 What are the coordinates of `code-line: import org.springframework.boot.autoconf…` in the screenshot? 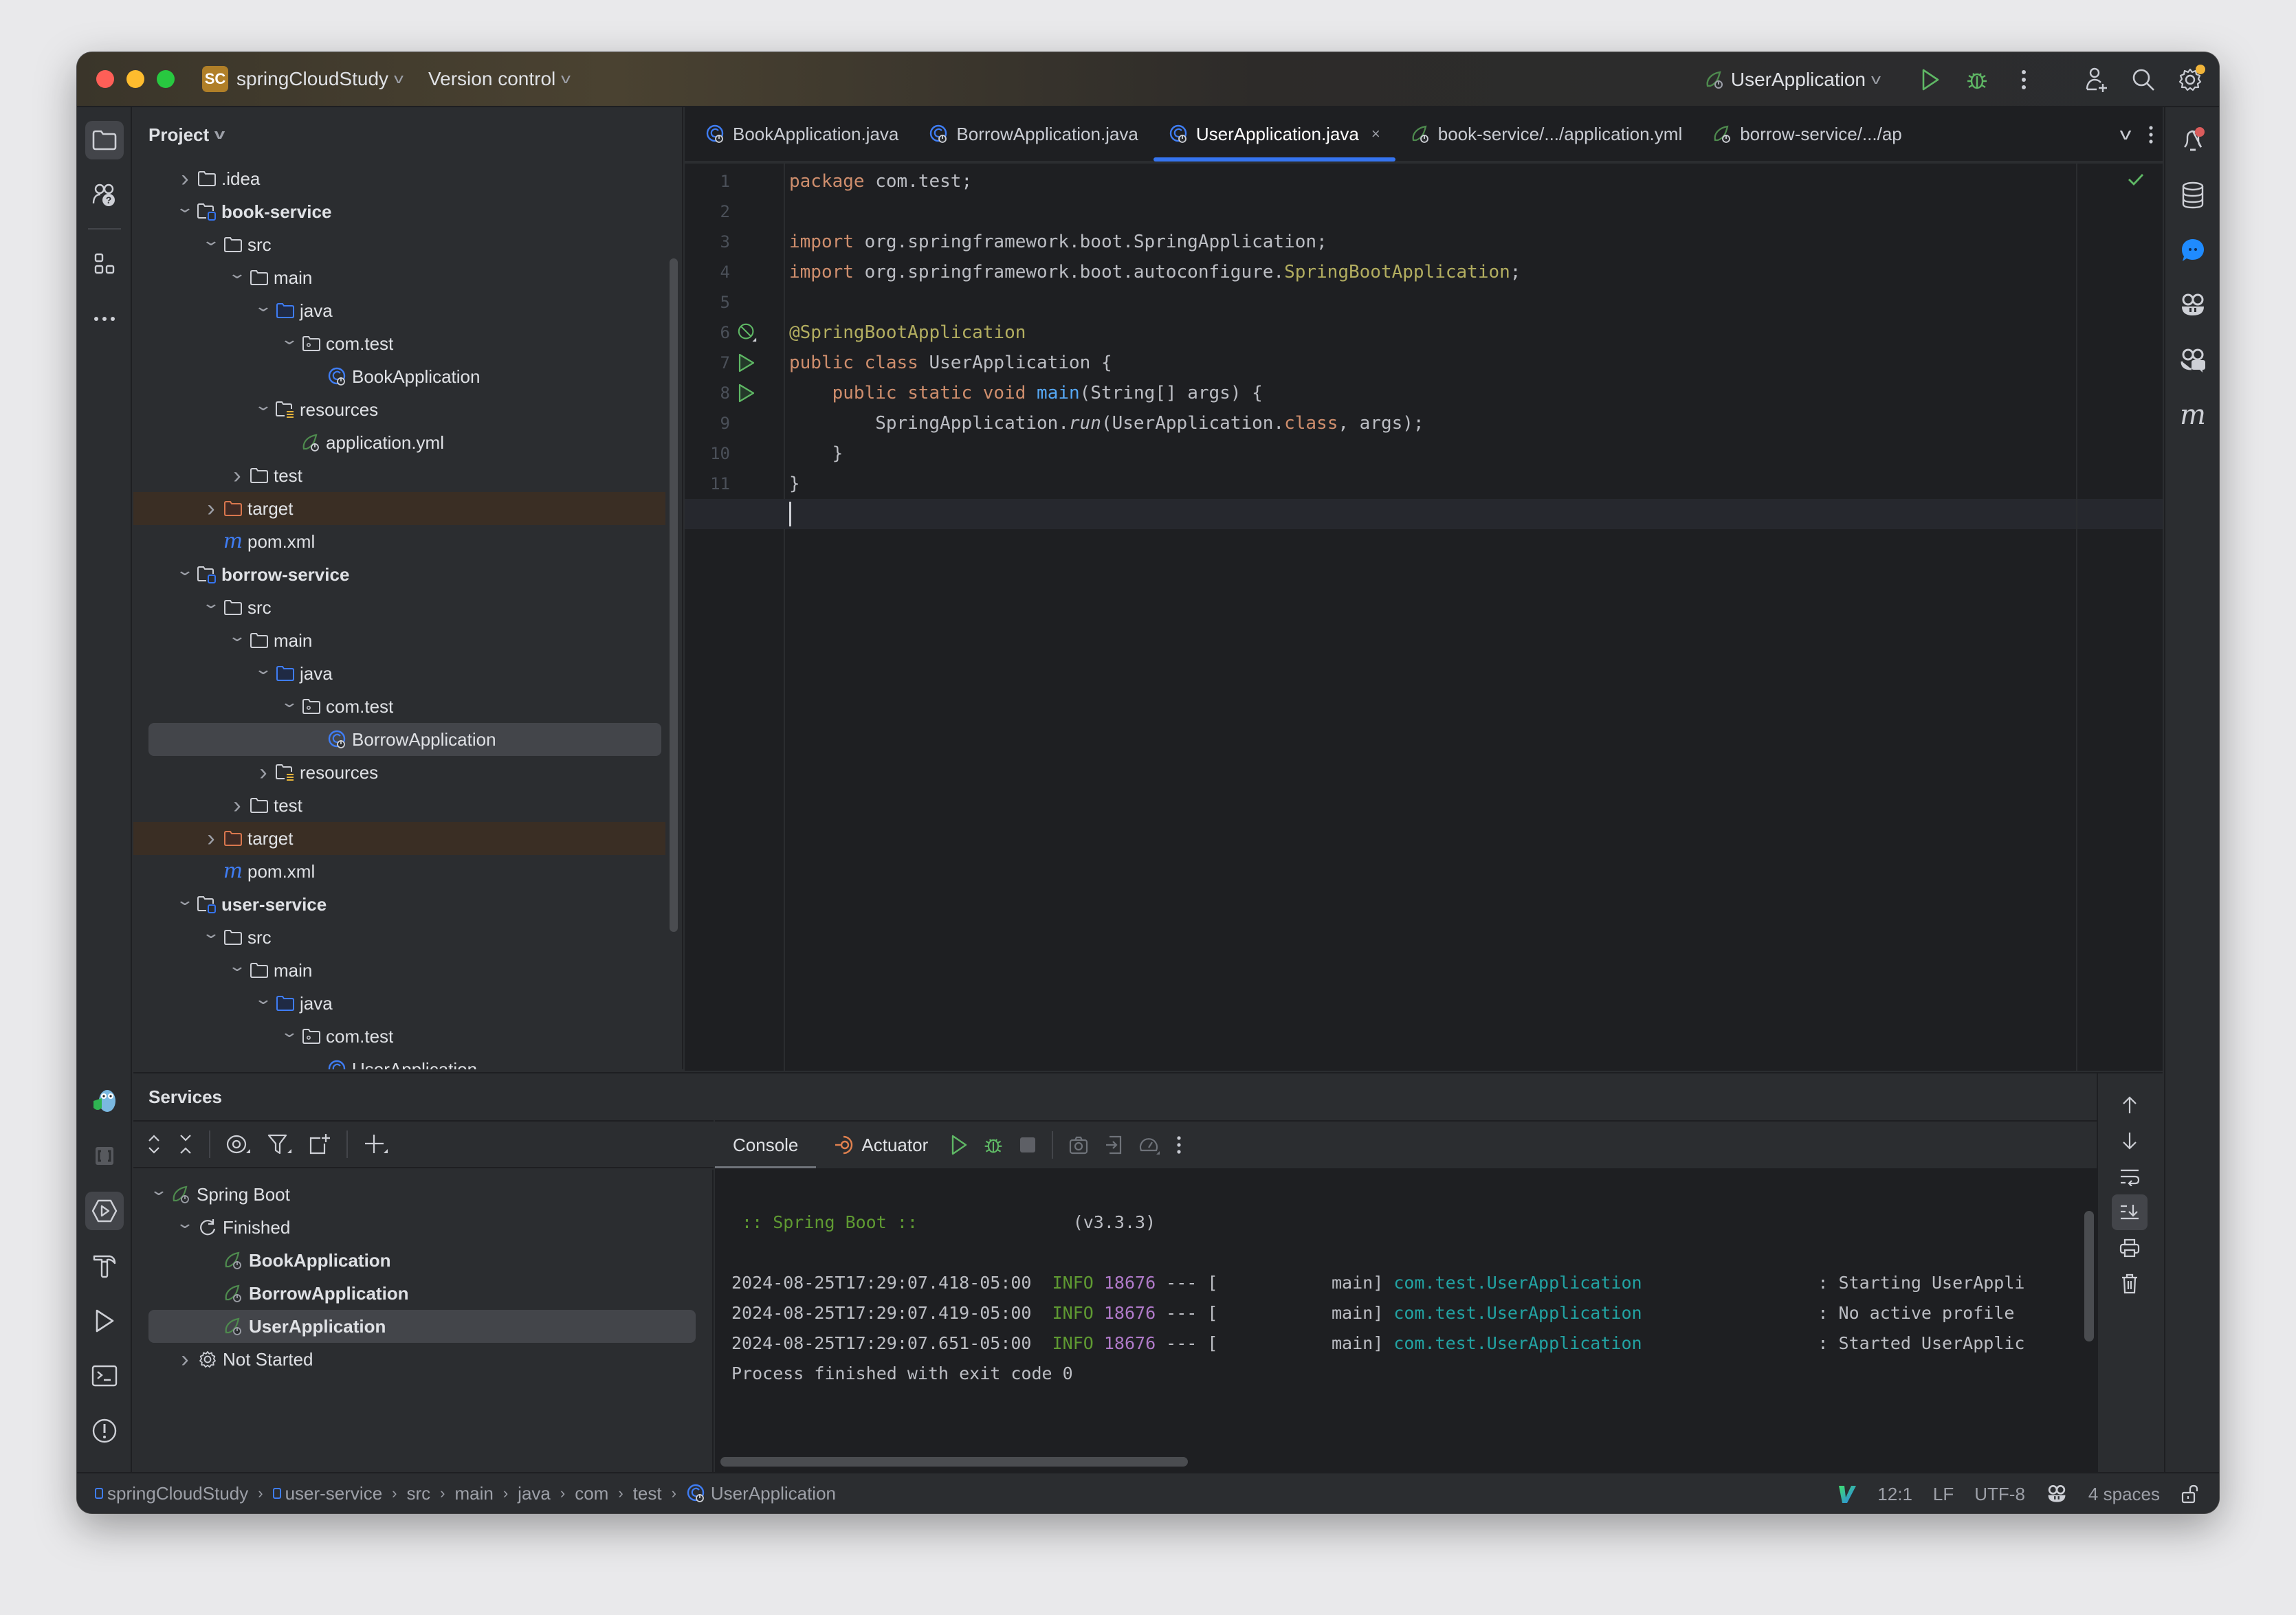 It's located at (1474, 272).